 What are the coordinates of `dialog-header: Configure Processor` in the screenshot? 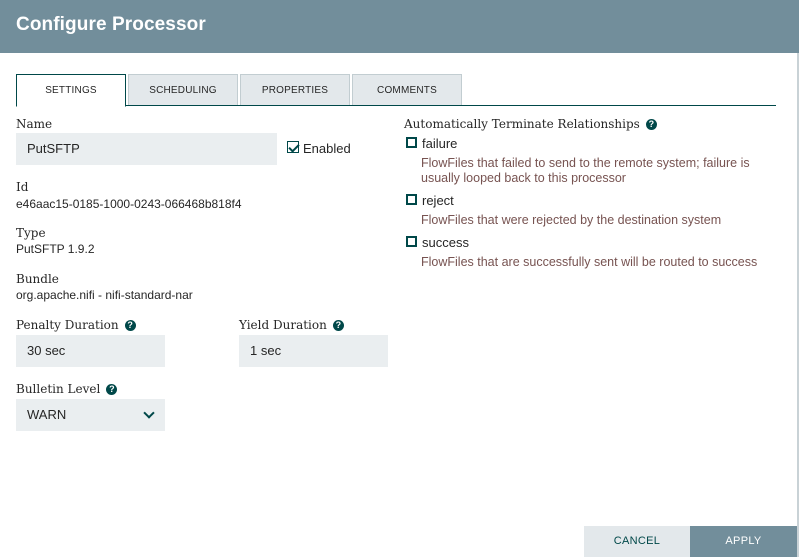 It's located at (399, 26).